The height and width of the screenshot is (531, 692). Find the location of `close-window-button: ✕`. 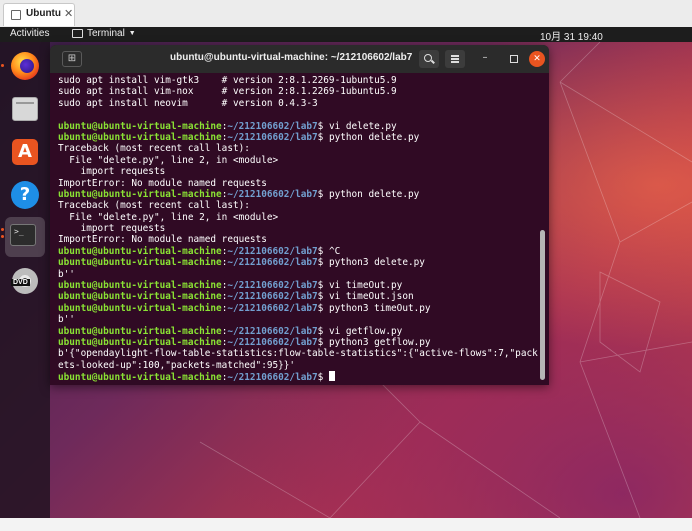

close-window-button: ✕ is located at coordinates (537, 59).